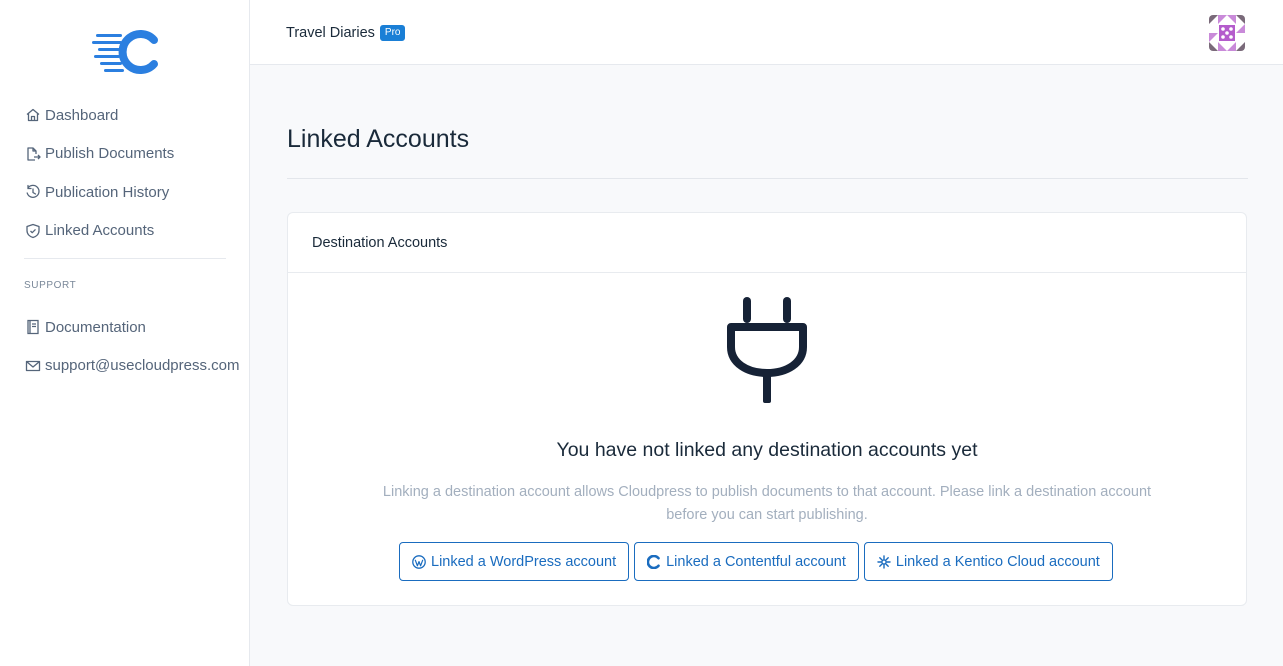  I want to click on title-divider, so click(767, 178).